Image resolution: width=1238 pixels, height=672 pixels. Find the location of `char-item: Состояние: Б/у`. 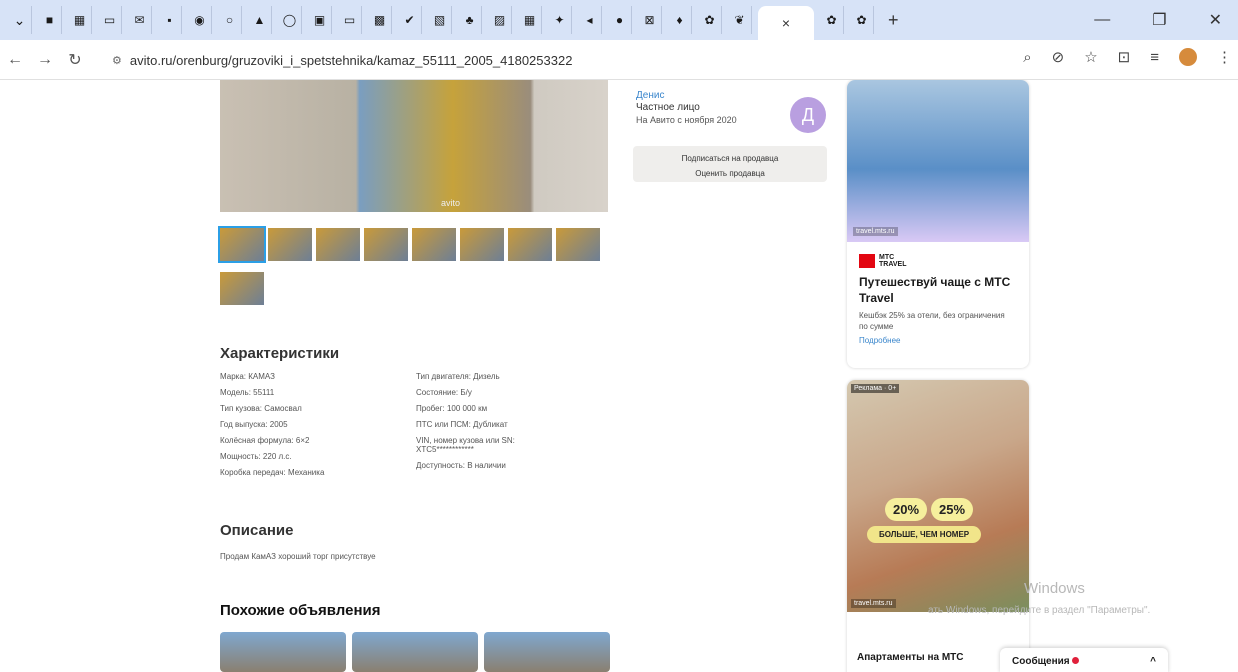

char-item: Состояние: Б/у is located at coordinates (444, 392).